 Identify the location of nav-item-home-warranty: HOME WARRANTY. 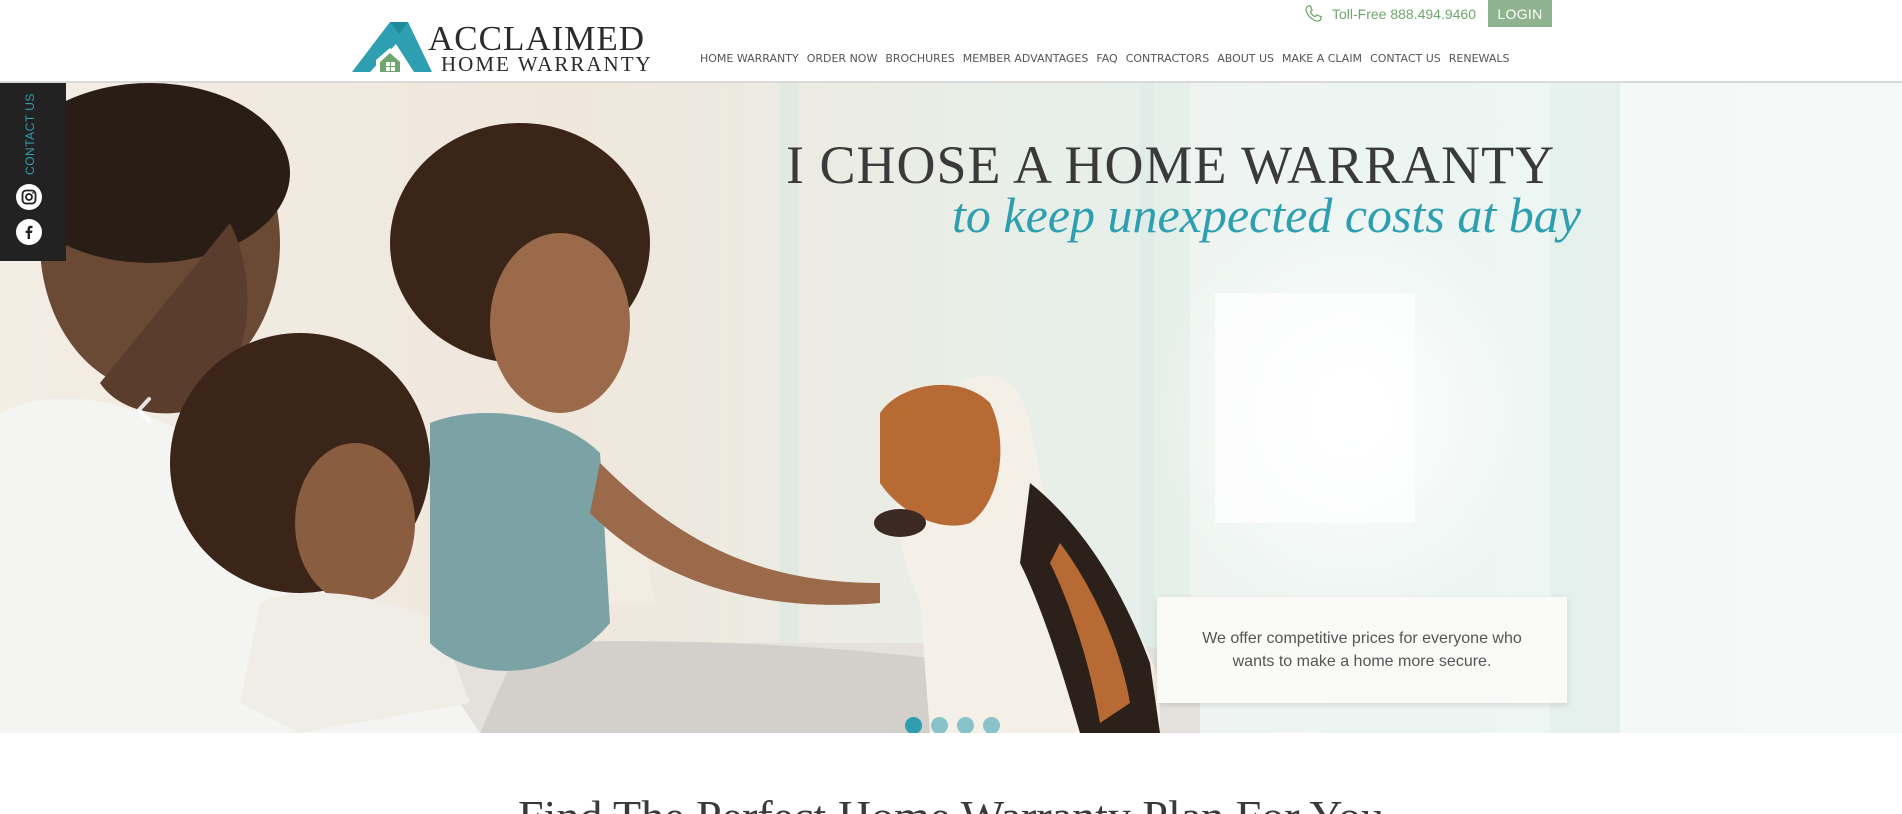
(749, 59).